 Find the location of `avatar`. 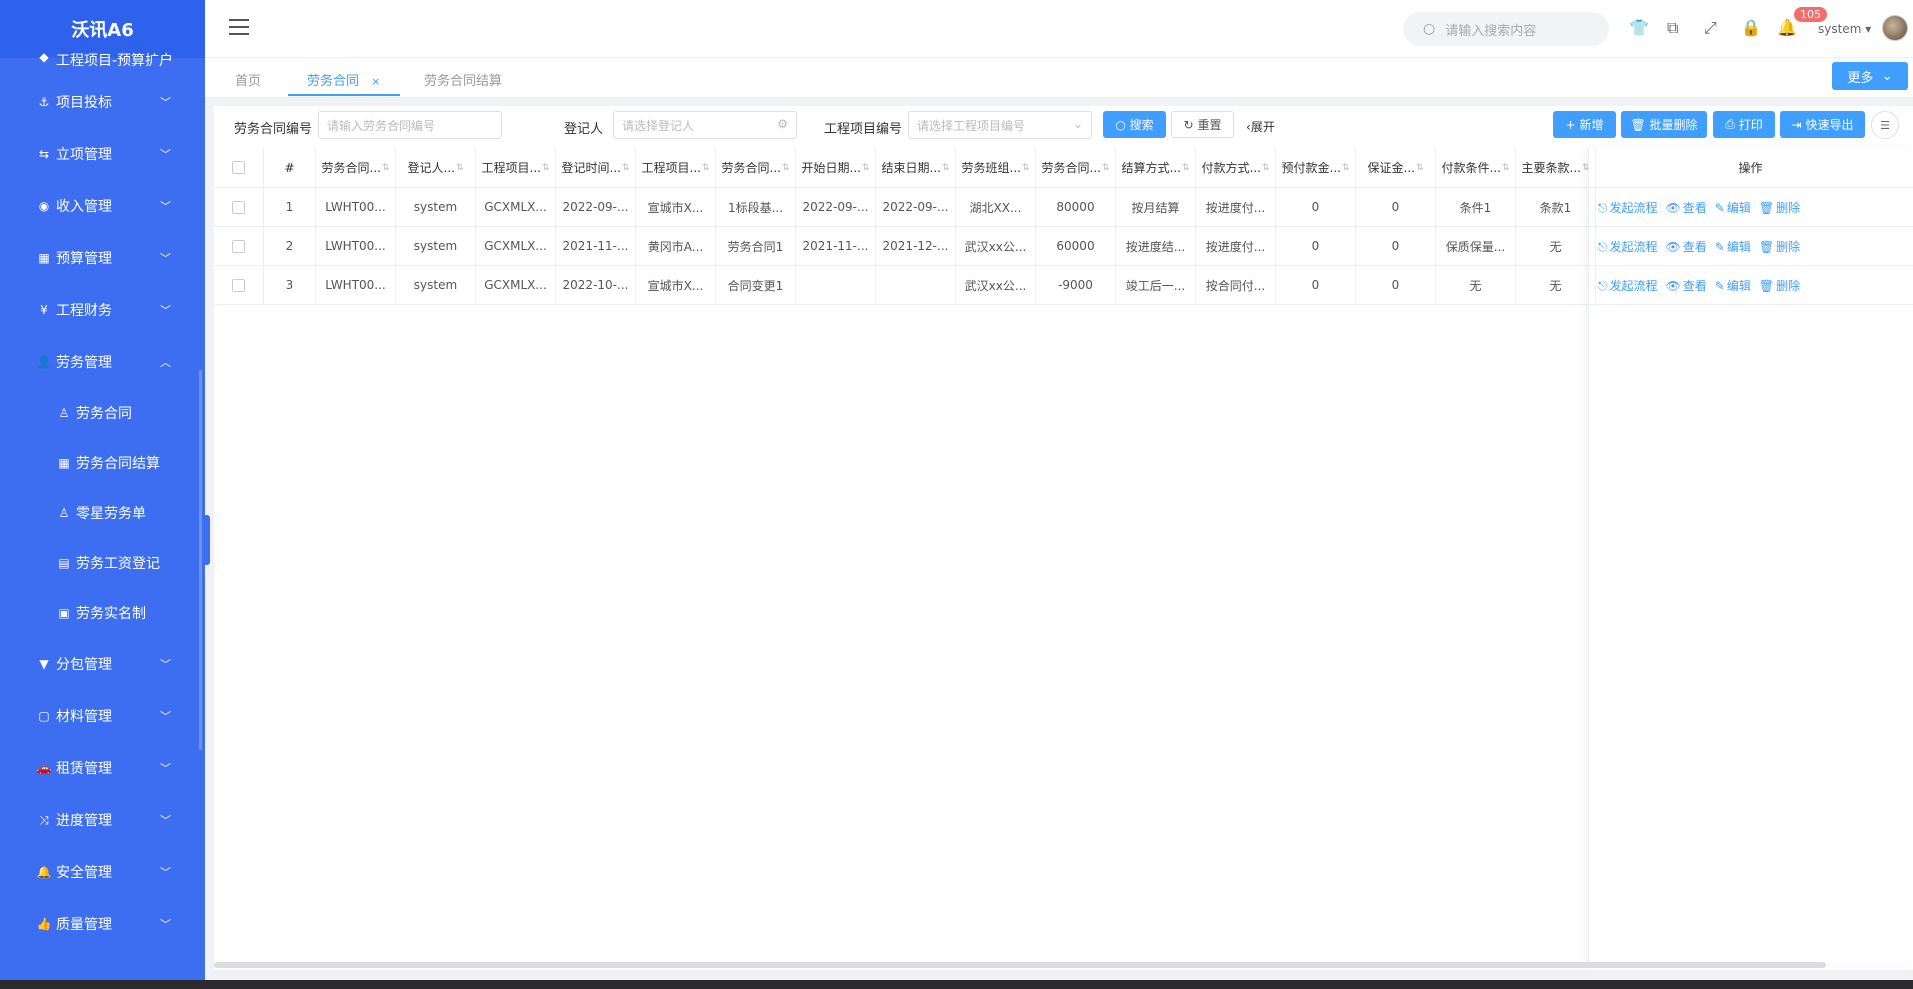

avatar is located at coordinates (1895, 28).